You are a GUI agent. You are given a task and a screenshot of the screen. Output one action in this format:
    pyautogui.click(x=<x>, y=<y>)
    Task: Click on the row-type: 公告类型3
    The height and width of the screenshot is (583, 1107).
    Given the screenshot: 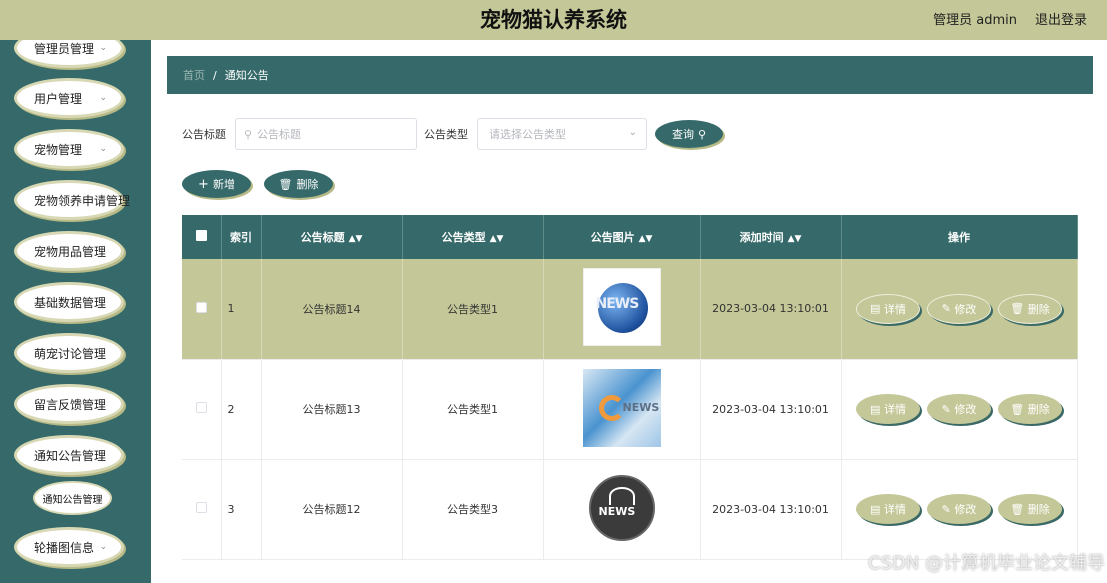 What is the action you would take?
    pyautogui.click(x=473, y=509)
    